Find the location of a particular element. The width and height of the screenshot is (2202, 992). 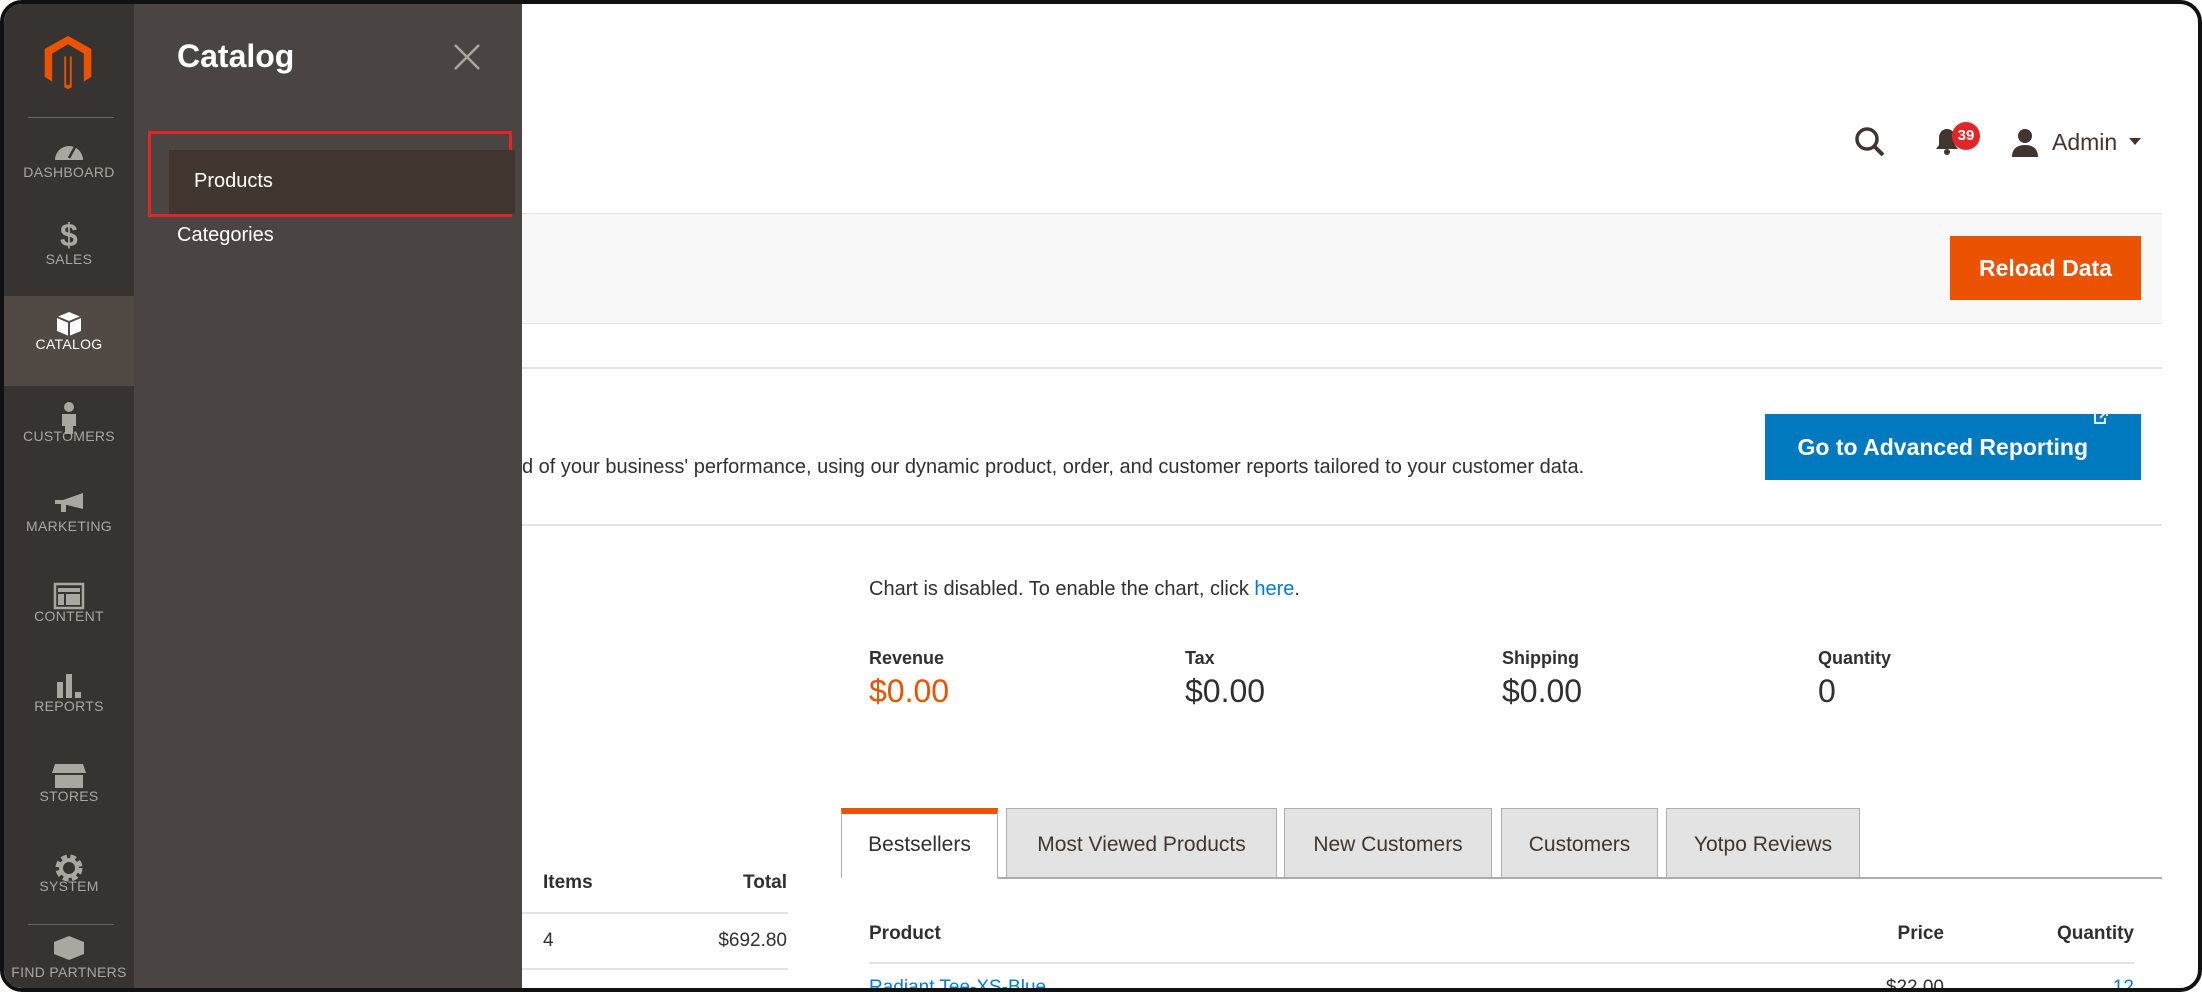

nav-catalog: CATALOG is located at coordinates (69, 341).